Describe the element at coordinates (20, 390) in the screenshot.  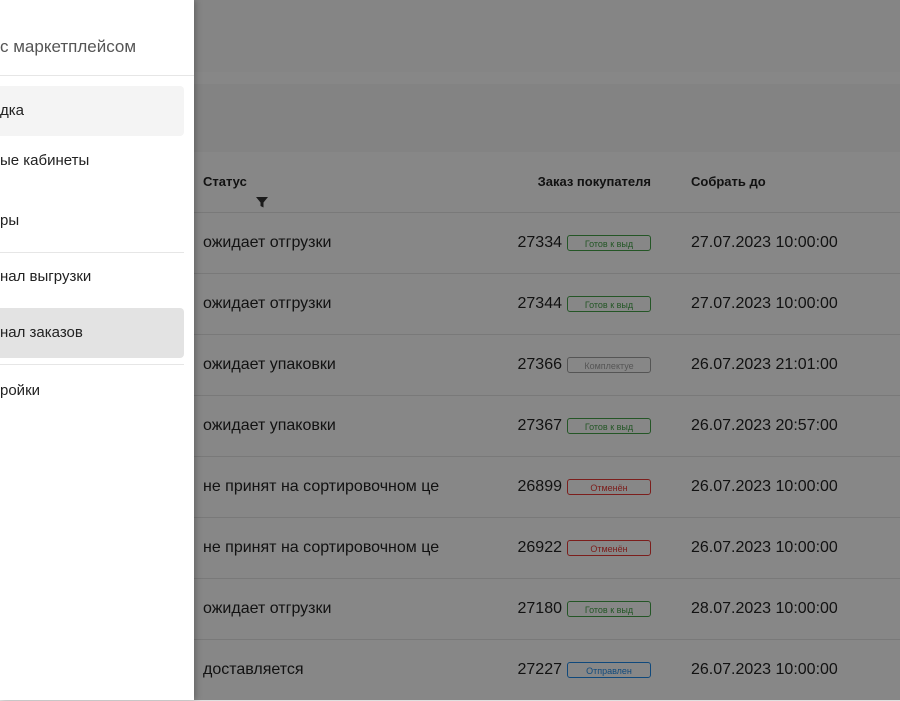
I see `menu-item-label: ройки` at that location.